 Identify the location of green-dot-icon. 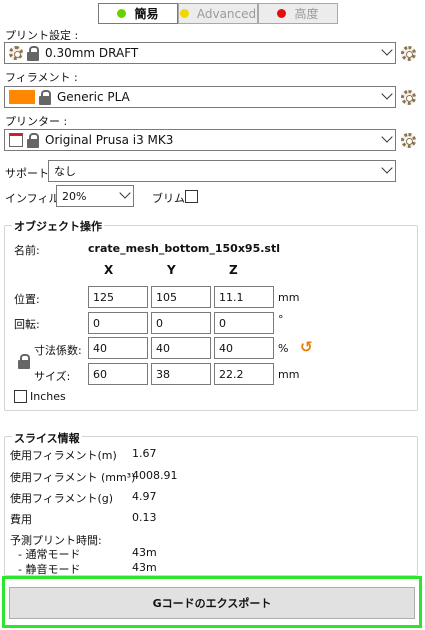
(122, 13).